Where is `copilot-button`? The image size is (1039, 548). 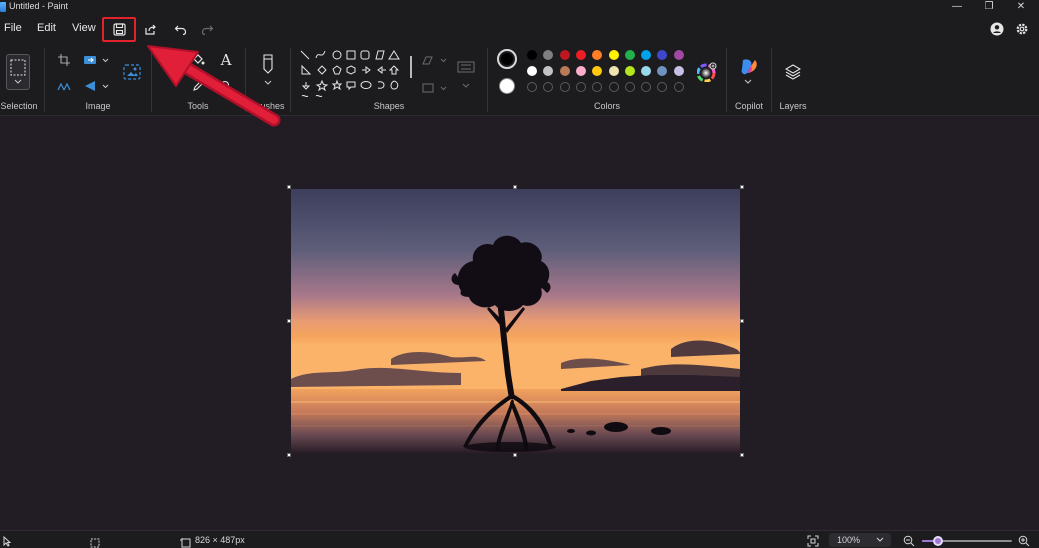 copilot-button is located at coordinates (749, 71).